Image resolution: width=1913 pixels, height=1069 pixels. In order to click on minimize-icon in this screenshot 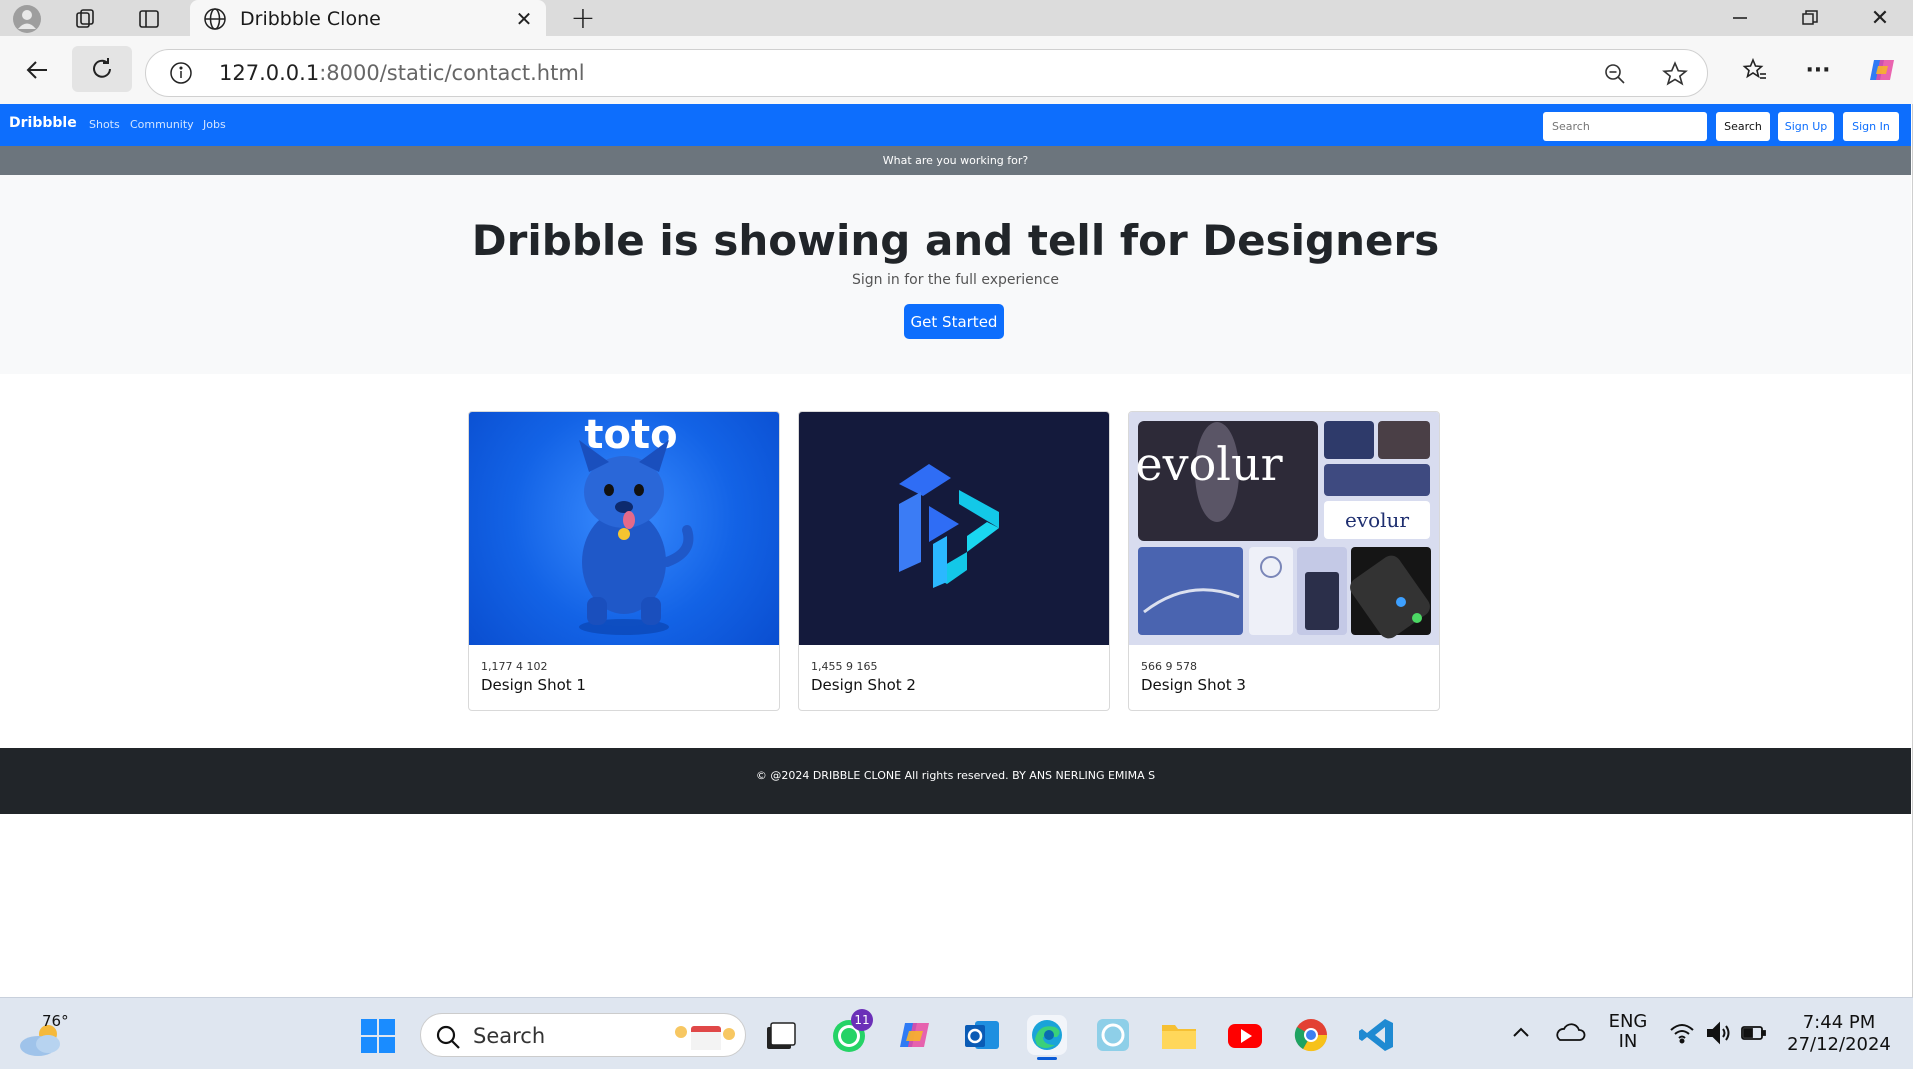, I will do `click(1740, 18)`.